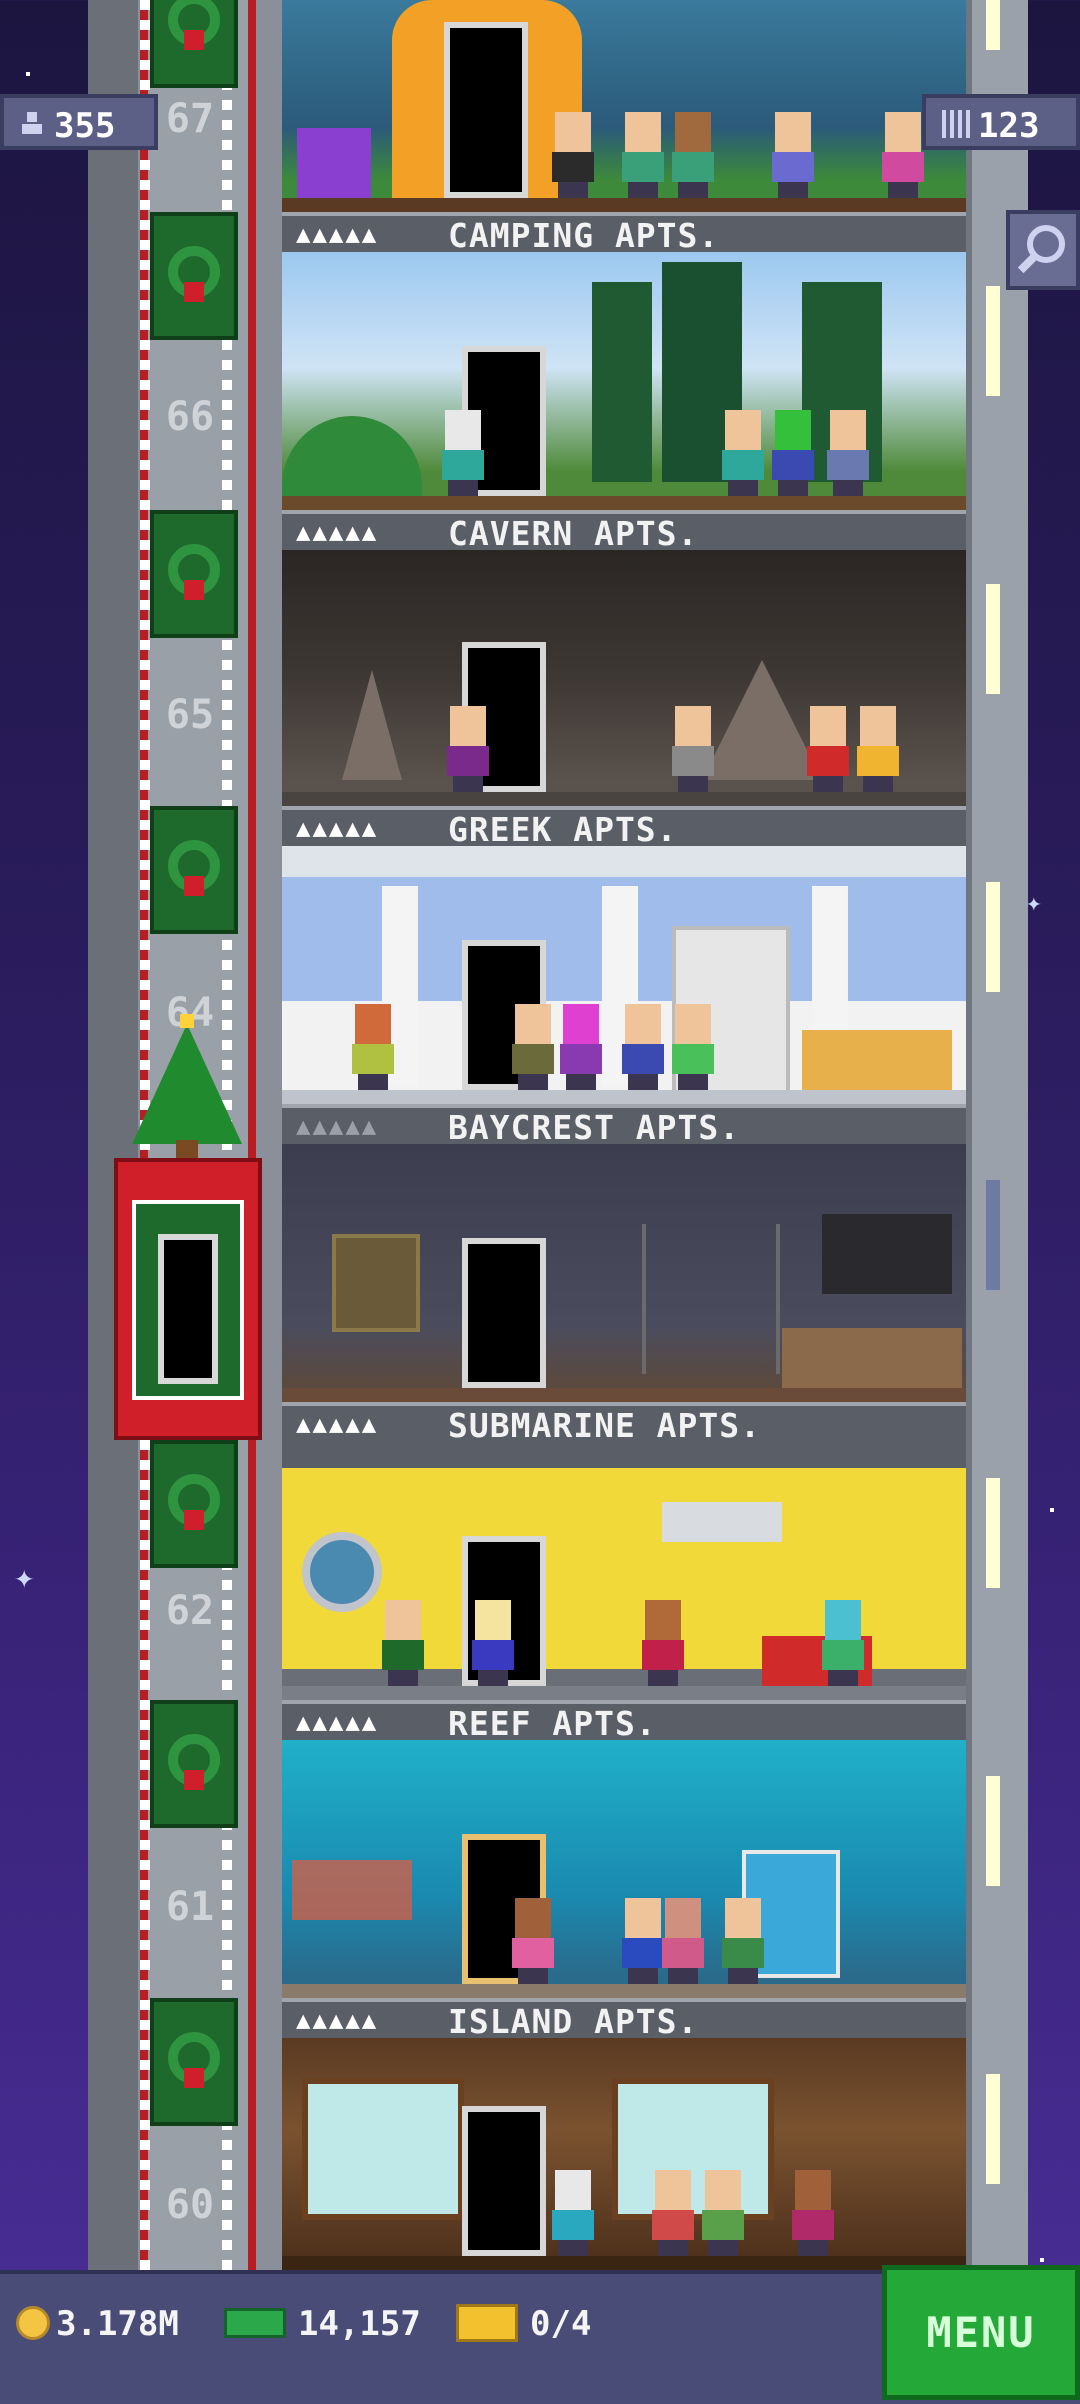 The image size is (1080, 2404). I want to click on floor-name: CAVERN APTS., so click(573, 533).